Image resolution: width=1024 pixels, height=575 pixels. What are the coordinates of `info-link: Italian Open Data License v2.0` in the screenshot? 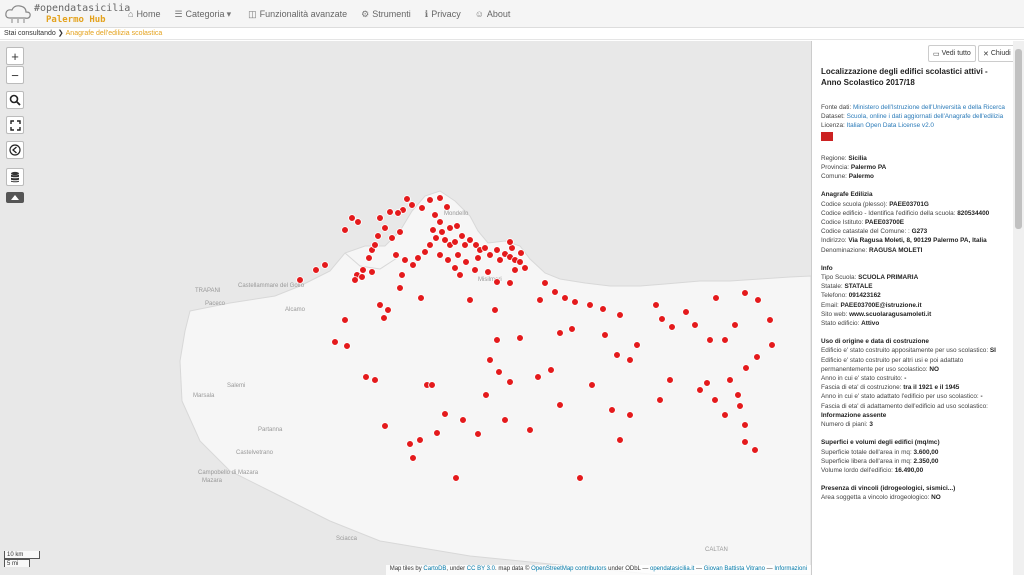 It's located at (890, 125).